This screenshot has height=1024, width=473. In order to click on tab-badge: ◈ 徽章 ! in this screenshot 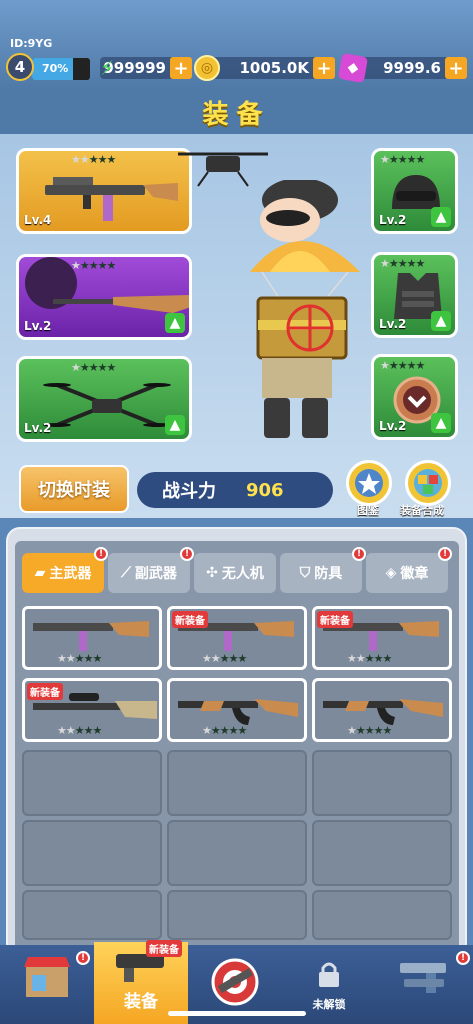, I will do `click(409, 570)`.